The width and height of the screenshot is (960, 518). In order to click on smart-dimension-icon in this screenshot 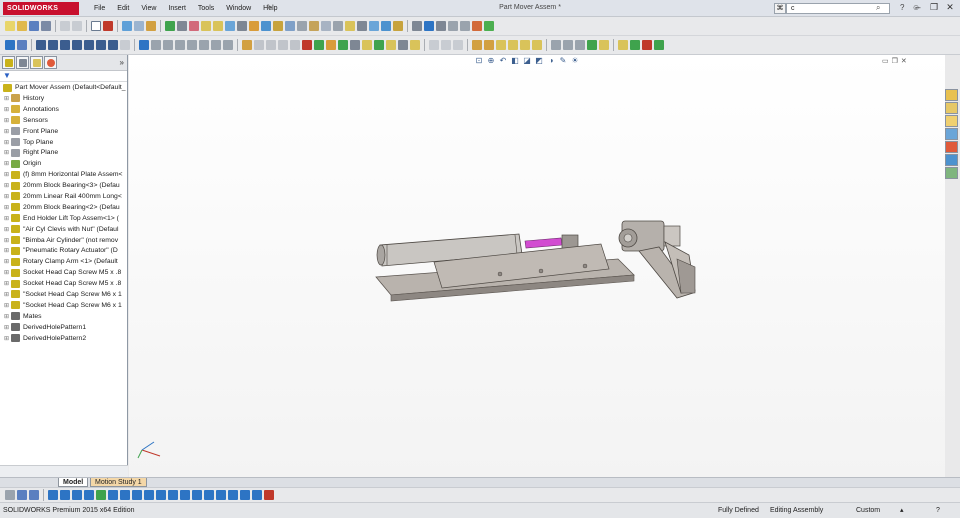, I will do `click(22, 45)`.